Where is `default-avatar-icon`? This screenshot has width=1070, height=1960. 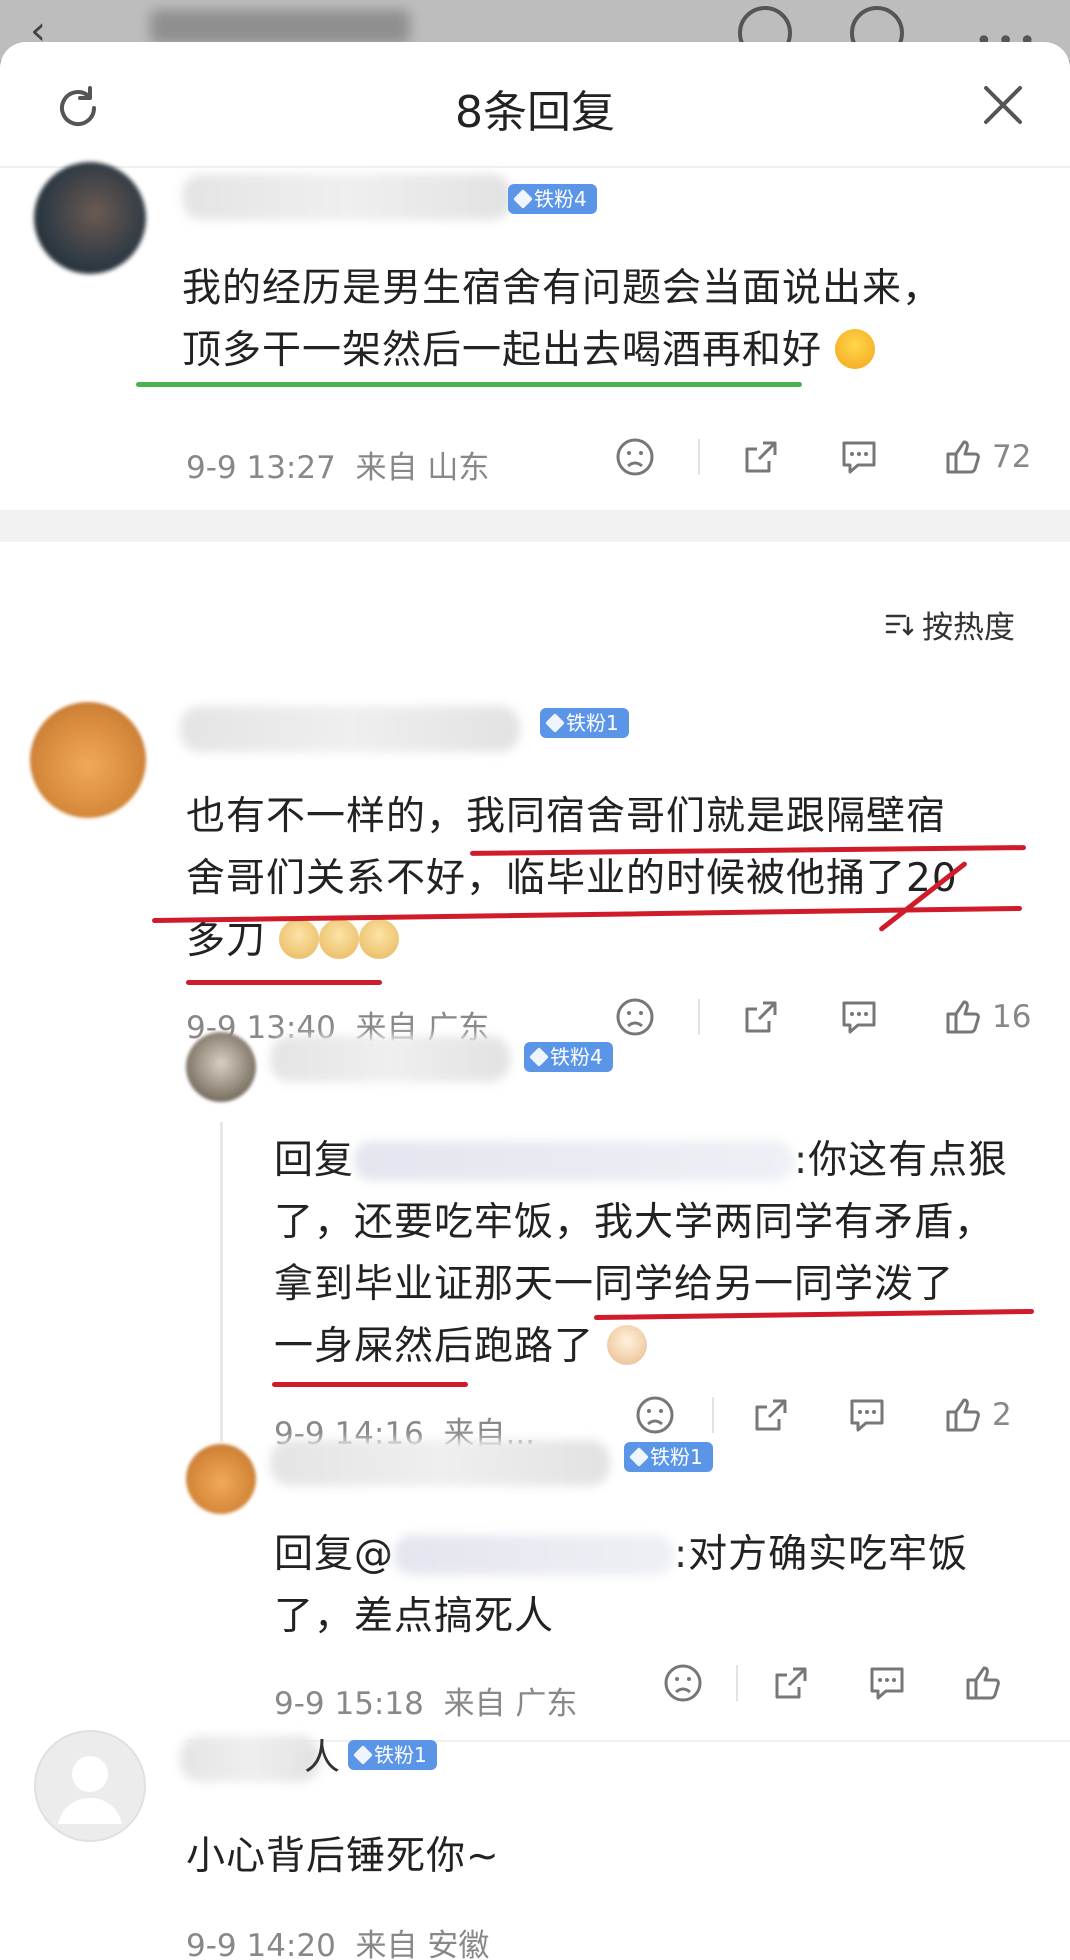
default-avatar-icon is located at coordinates (90, 1790).